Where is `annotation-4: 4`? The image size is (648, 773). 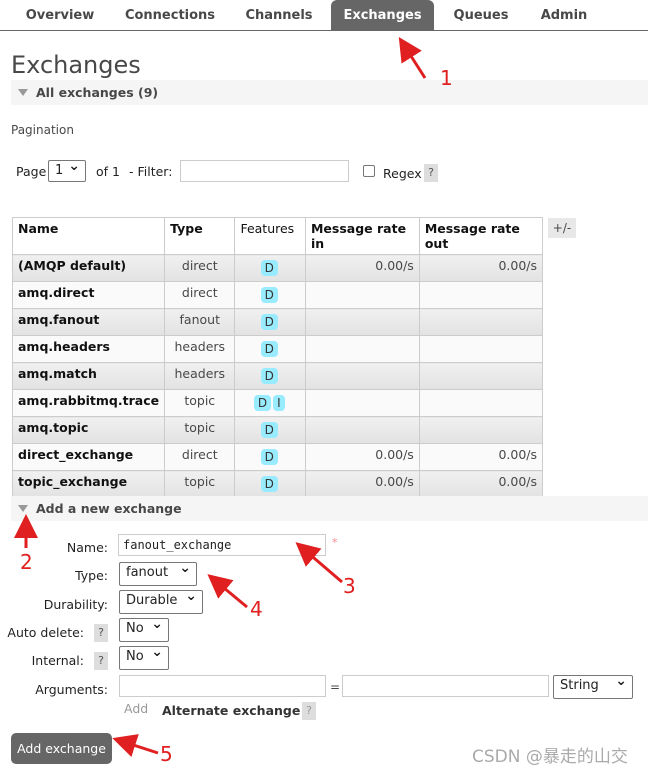 annotation-4: 4 is located at coordinates (256, 609).